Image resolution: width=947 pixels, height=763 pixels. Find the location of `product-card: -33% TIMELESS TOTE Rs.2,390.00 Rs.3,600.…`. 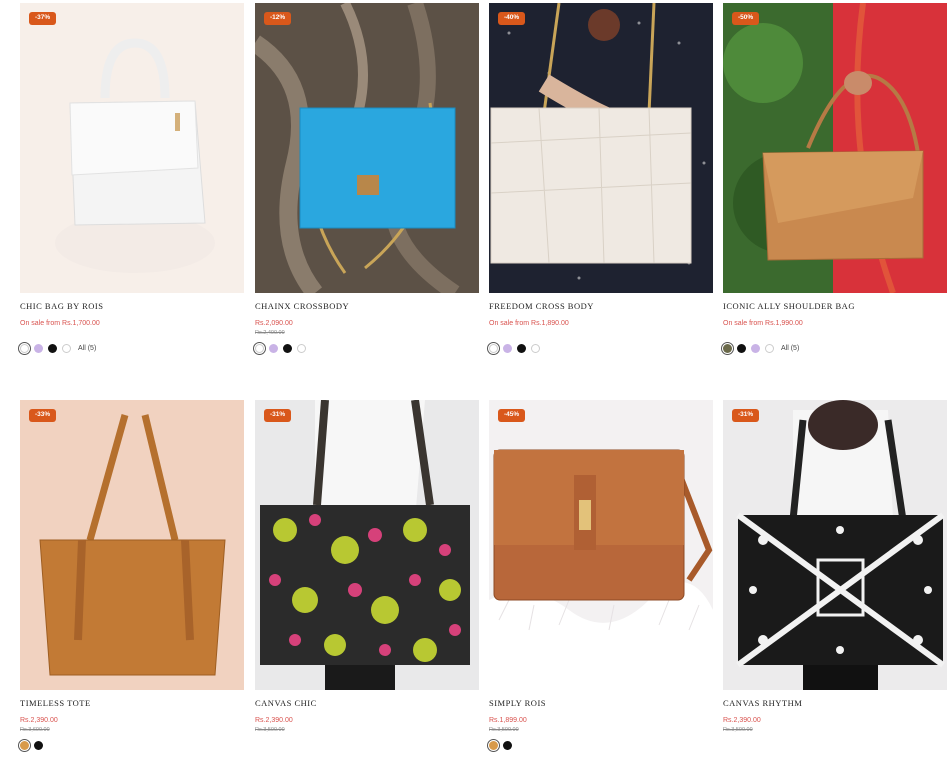

product-card: -33% TIMELESS TOTE Rs.2,390.00 Rs.3,600.… is located at coordinates (131, 576).